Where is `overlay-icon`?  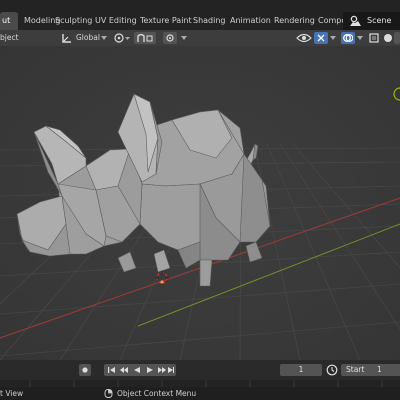 overlay-icon is located at coordinates (348, 38).